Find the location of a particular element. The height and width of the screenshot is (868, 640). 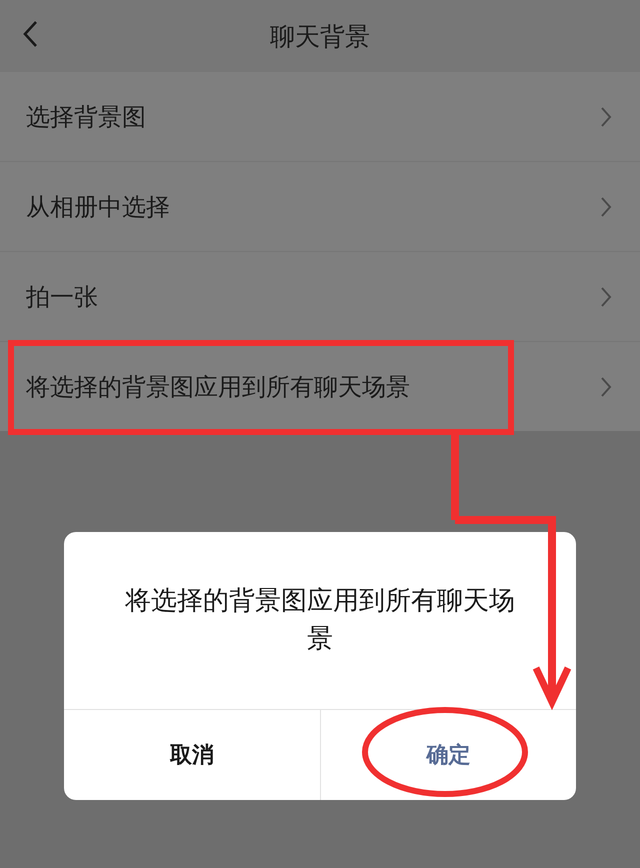

item-label: 选择背景图 is located at coordinates (86, 117).